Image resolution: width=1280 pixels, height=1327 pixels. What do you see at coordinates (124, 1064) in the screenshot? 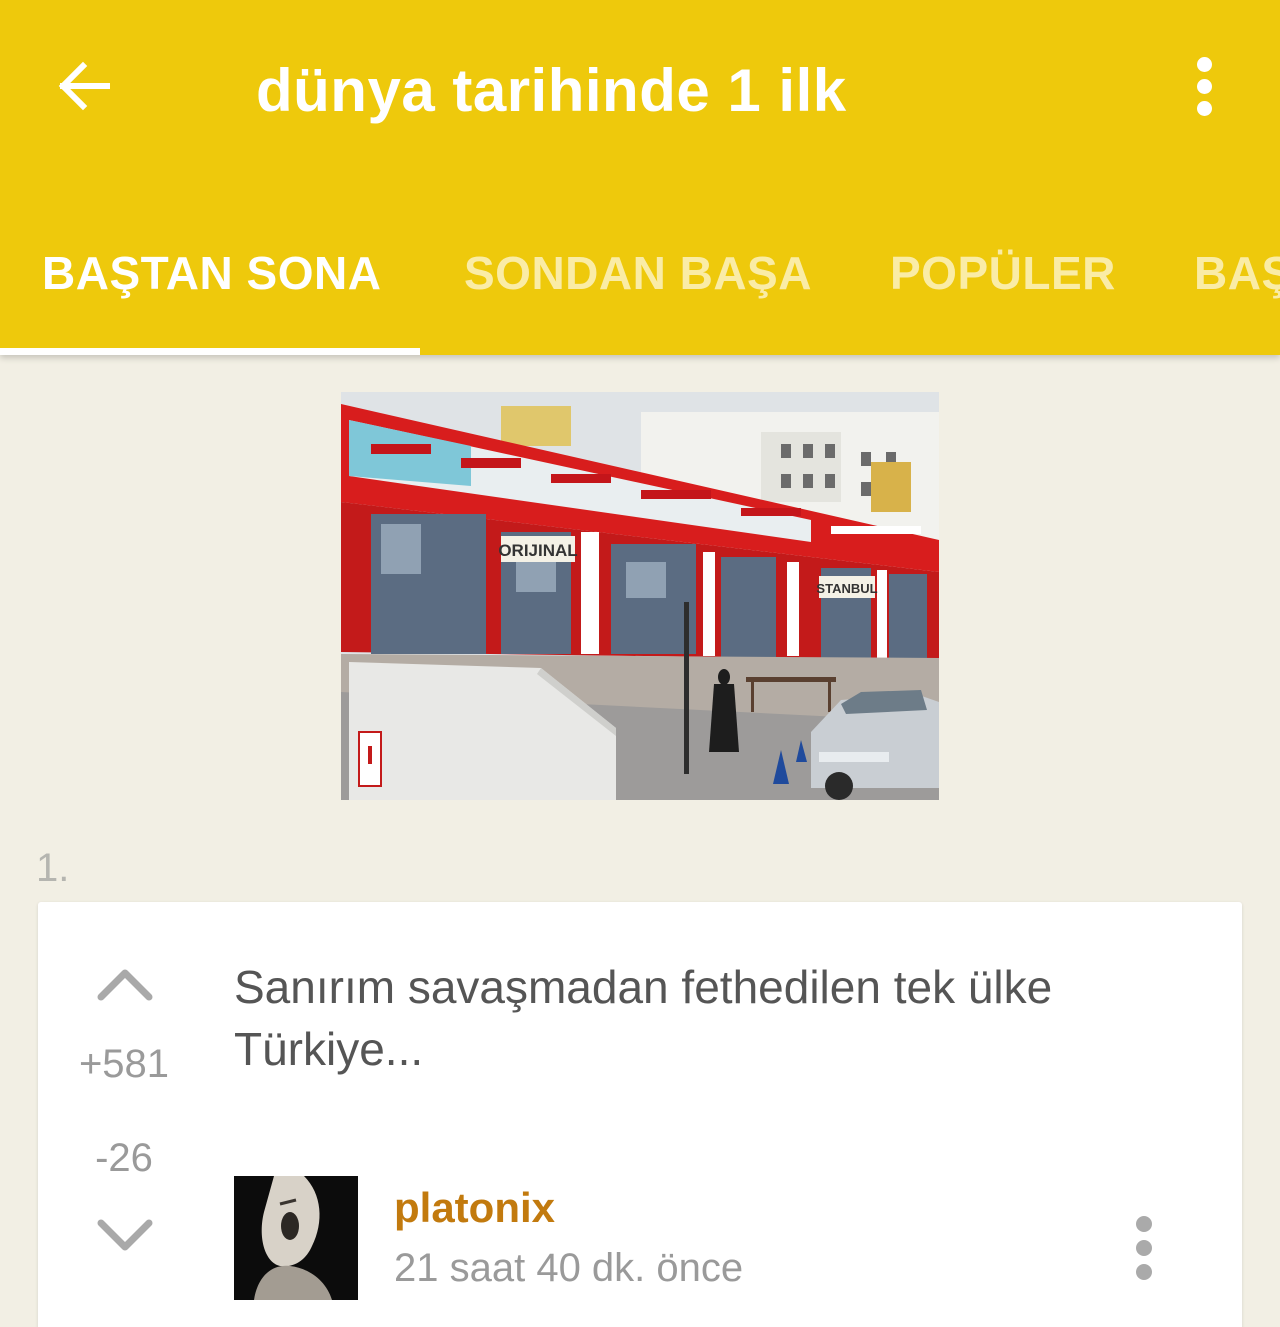
I see `upvote-count: +581` at bounding box center [124, 1064].